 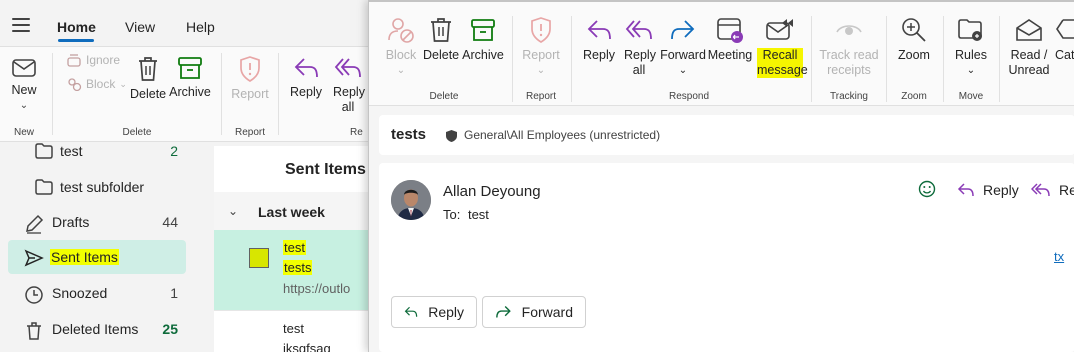 I want to click on folder-snoozed: Snoozed 1, so click(x=97, y=293).